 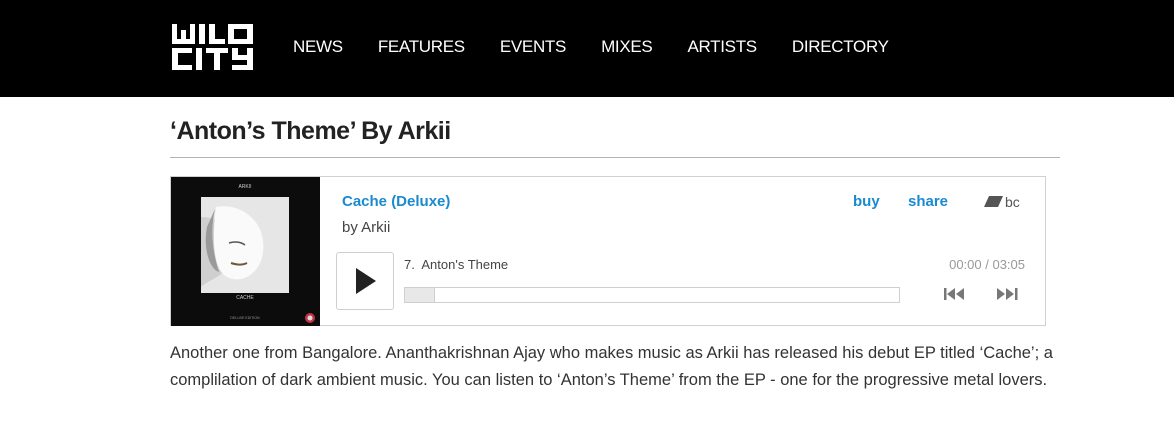 I want to click on nav-news: NEWS, so click(x=318, y=47).